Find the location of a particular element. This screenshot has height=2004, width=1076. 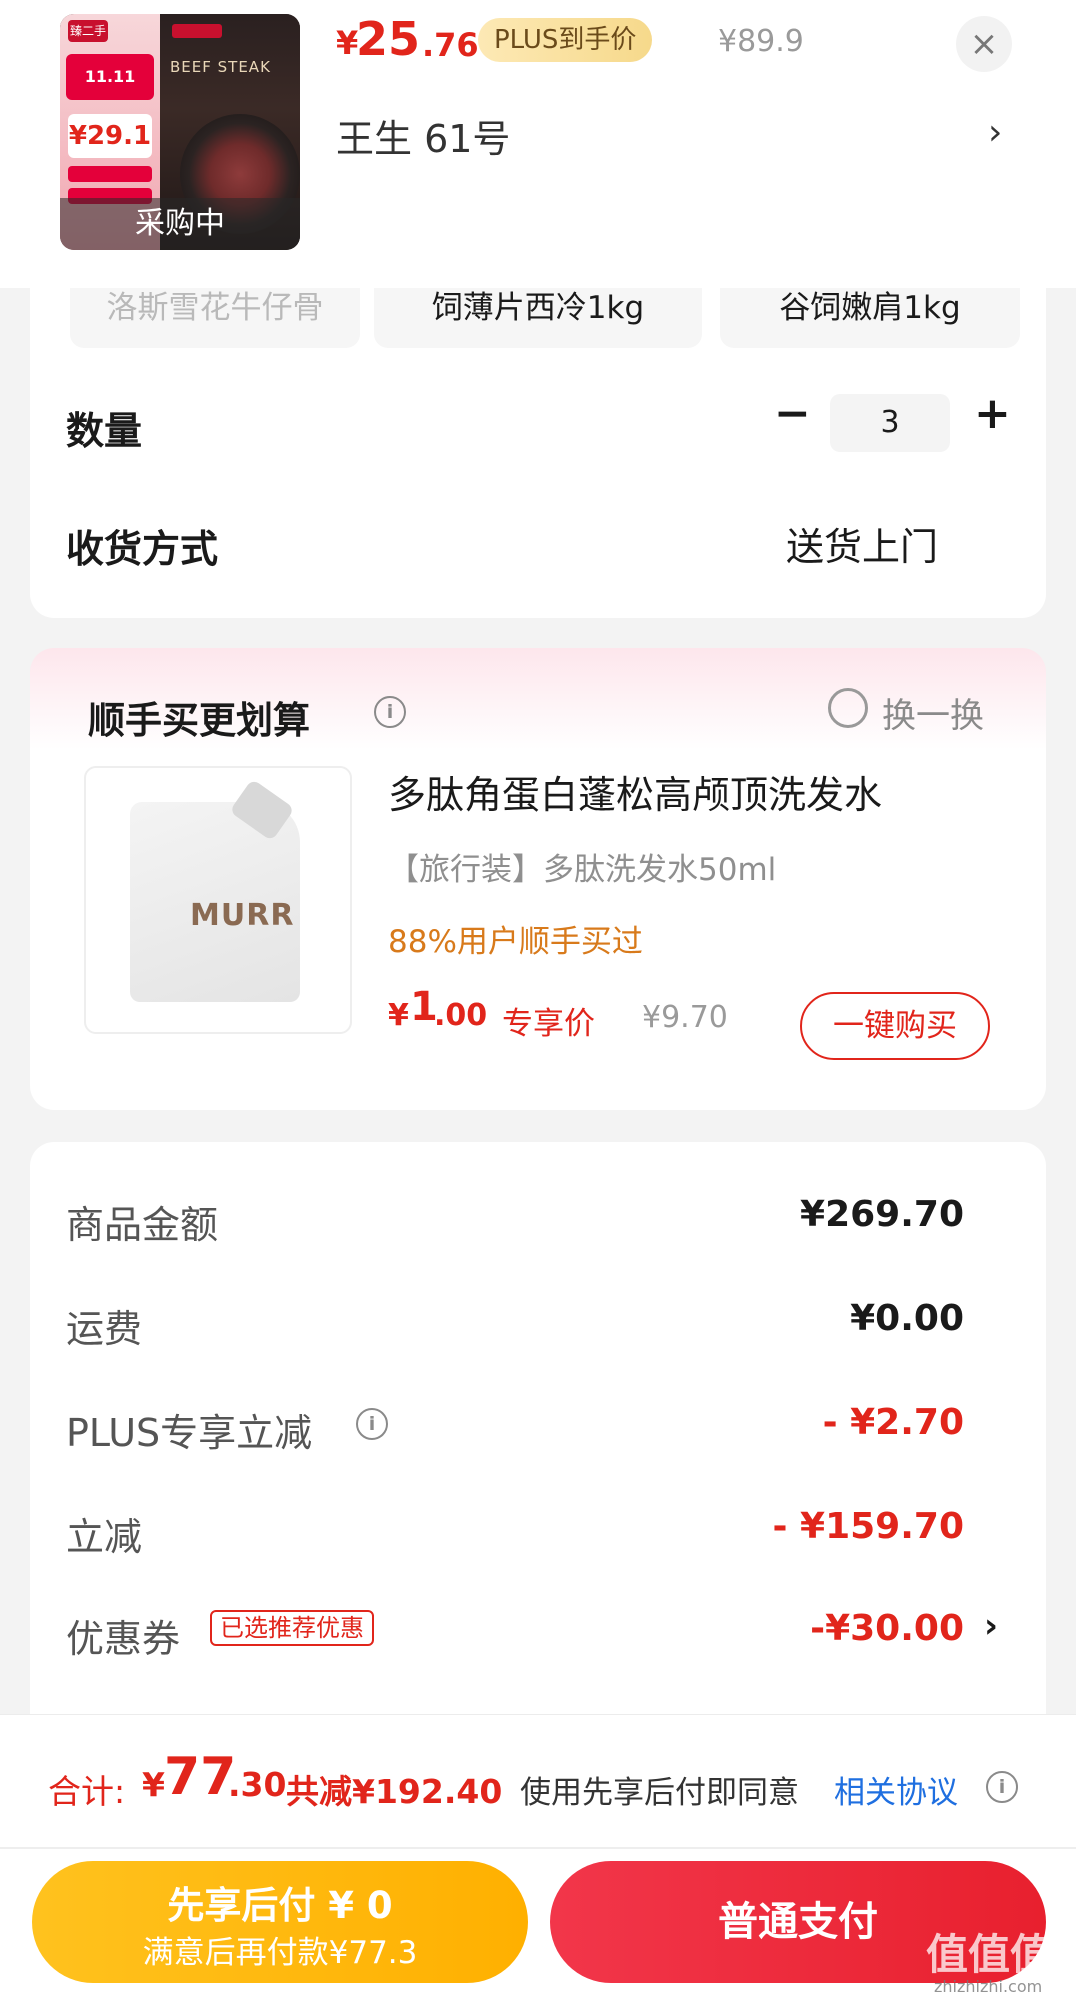

coupon-label: 优惠券 is located at coordinates (123, 1639).